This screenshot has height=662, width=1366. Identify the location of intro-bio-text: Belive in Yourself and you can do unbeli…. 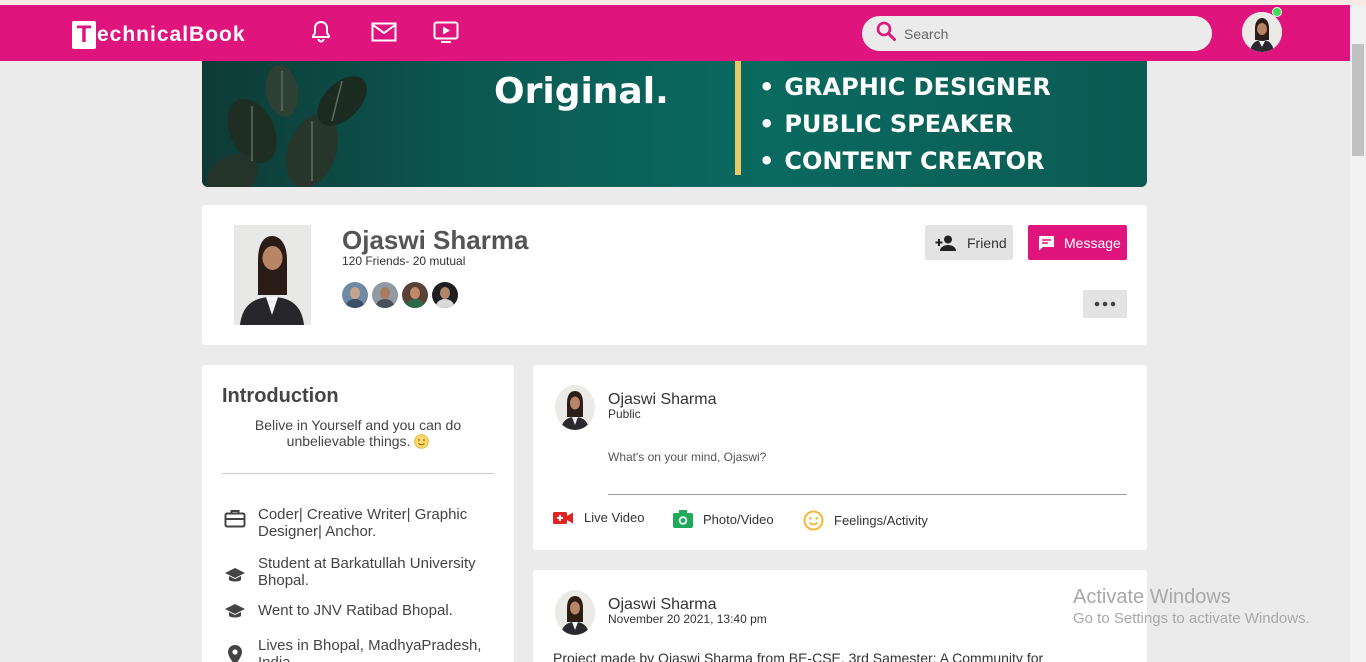
(358, 433).